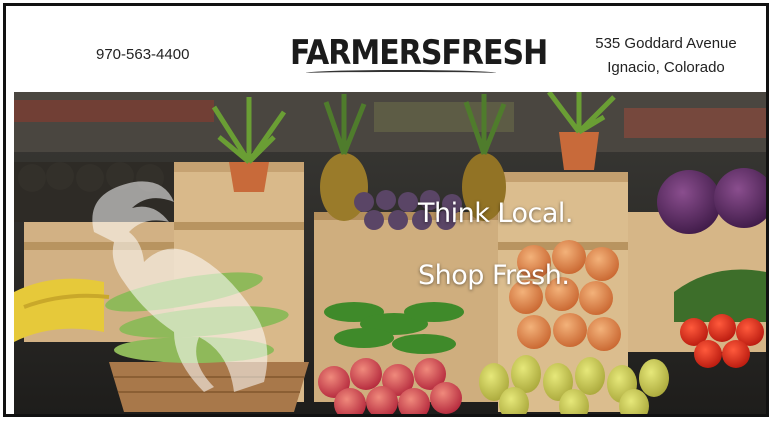  I want to click on tagline-shop-fresh: Shop Fresh., so click(494, 275).